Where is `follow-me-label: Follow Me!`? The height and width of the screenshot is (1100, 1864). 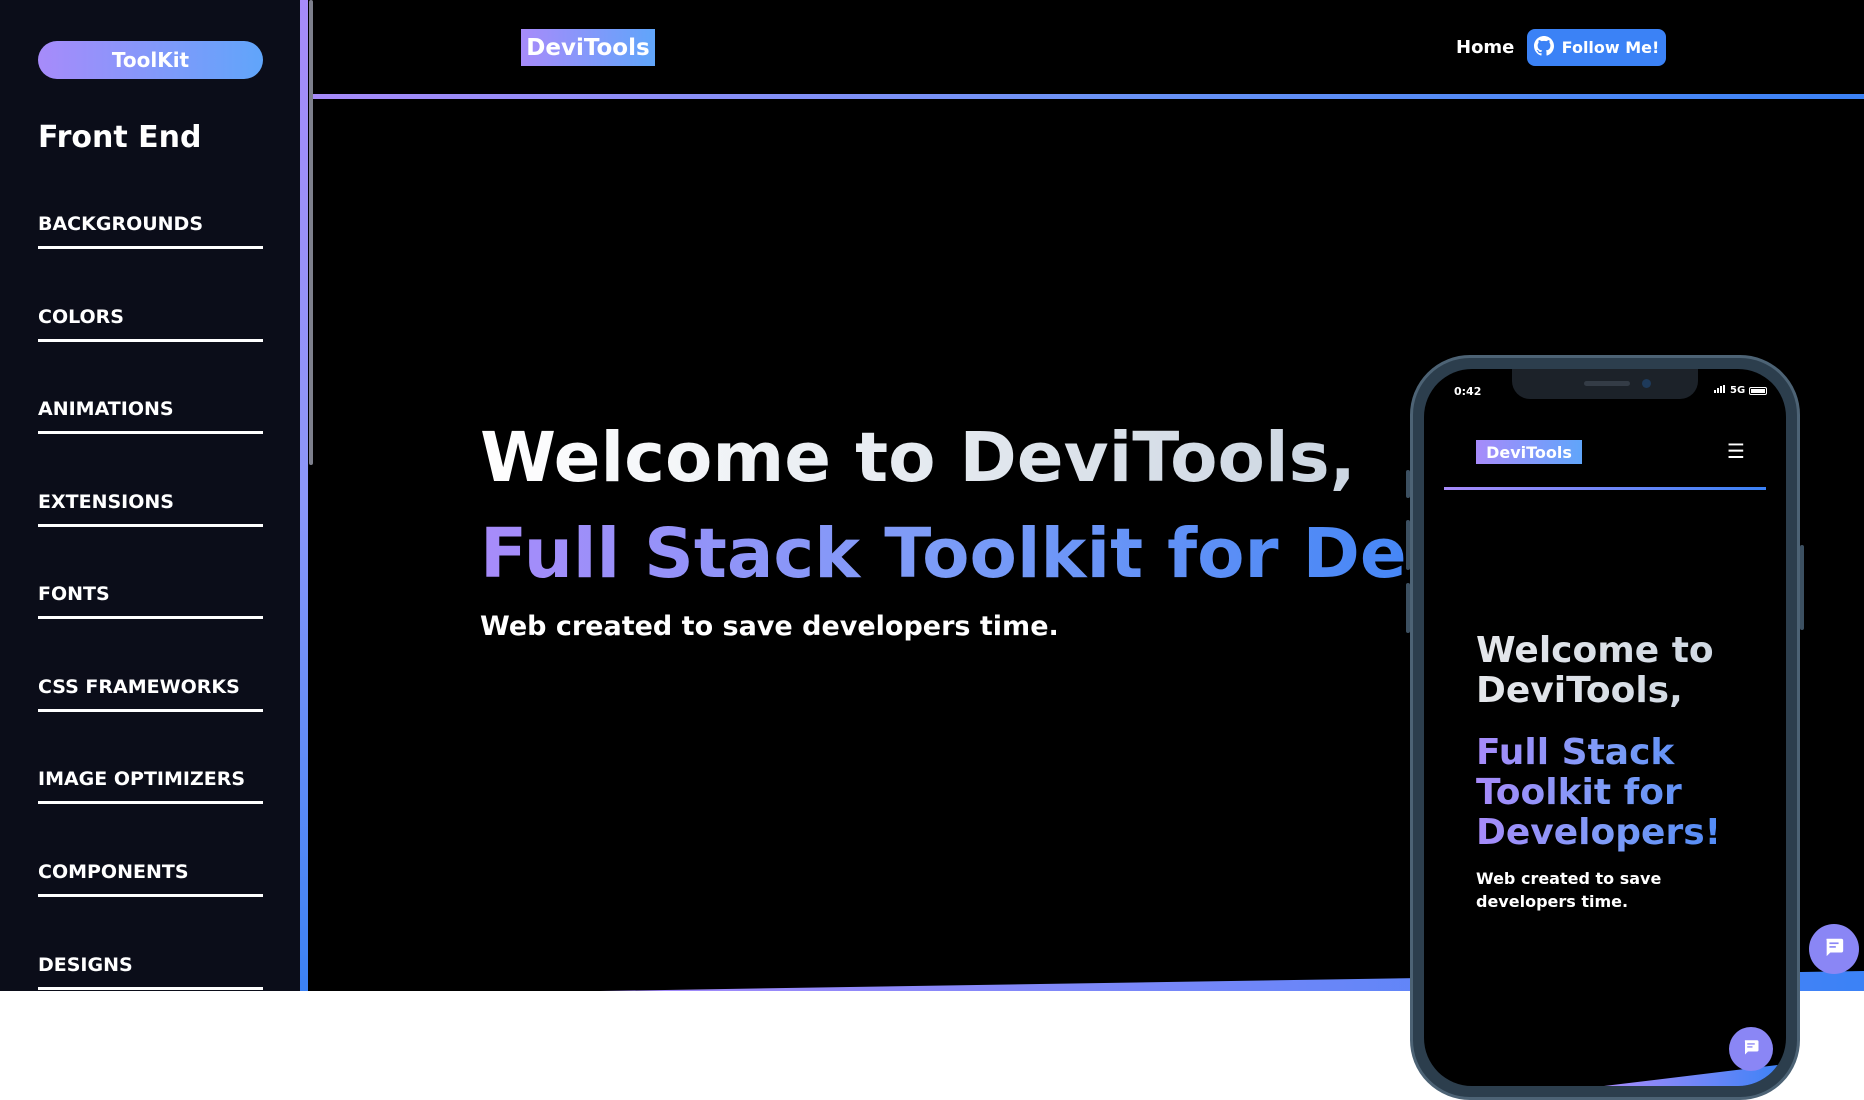 follow-me-label: Follow Me! is located at coordinates (1610, 47).